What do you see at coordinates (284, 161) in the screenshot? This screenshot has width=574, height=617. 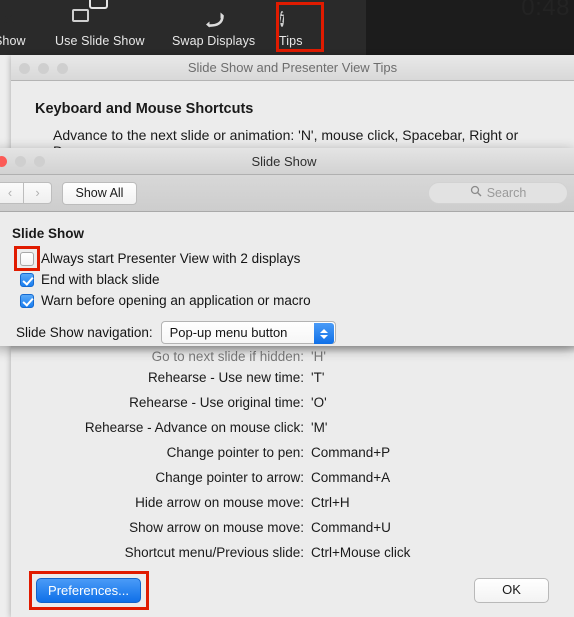 I see `preferences-window-title: Slide Show` at bounding box center [284, 161].